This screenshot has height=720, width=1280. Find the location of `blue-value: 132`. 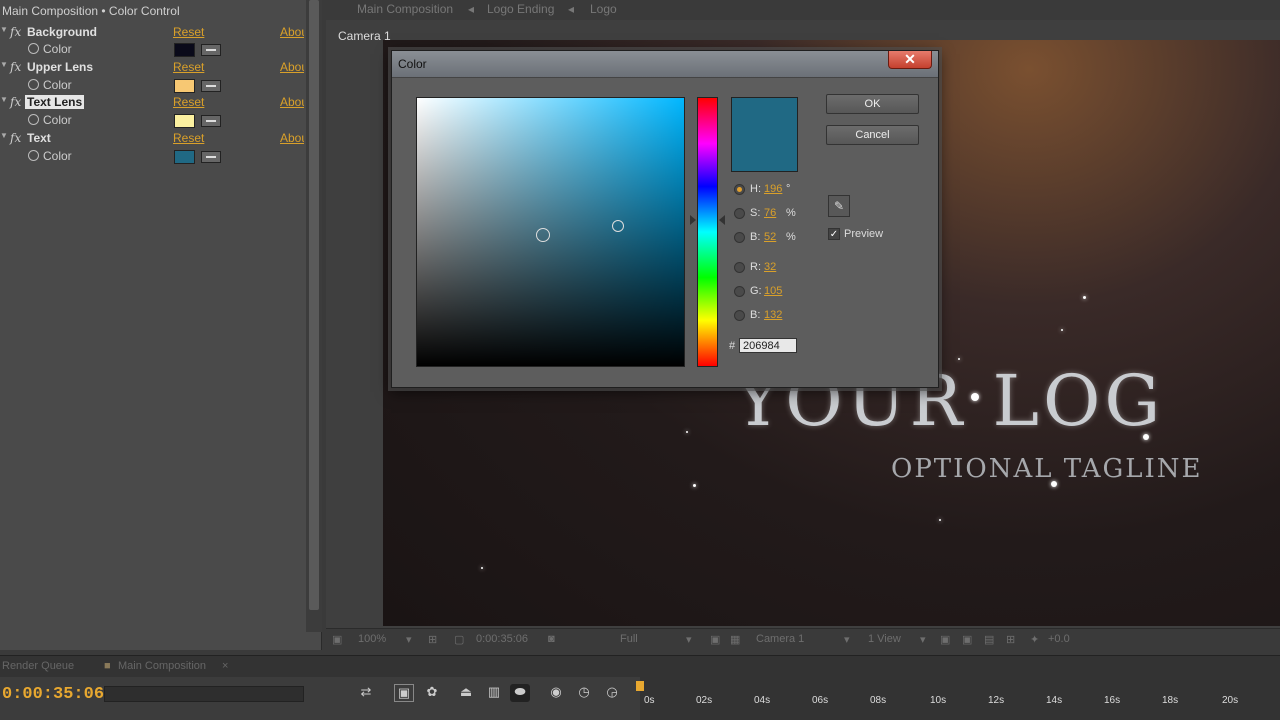

blue-value: 132 is located at coordinates (773, 315).